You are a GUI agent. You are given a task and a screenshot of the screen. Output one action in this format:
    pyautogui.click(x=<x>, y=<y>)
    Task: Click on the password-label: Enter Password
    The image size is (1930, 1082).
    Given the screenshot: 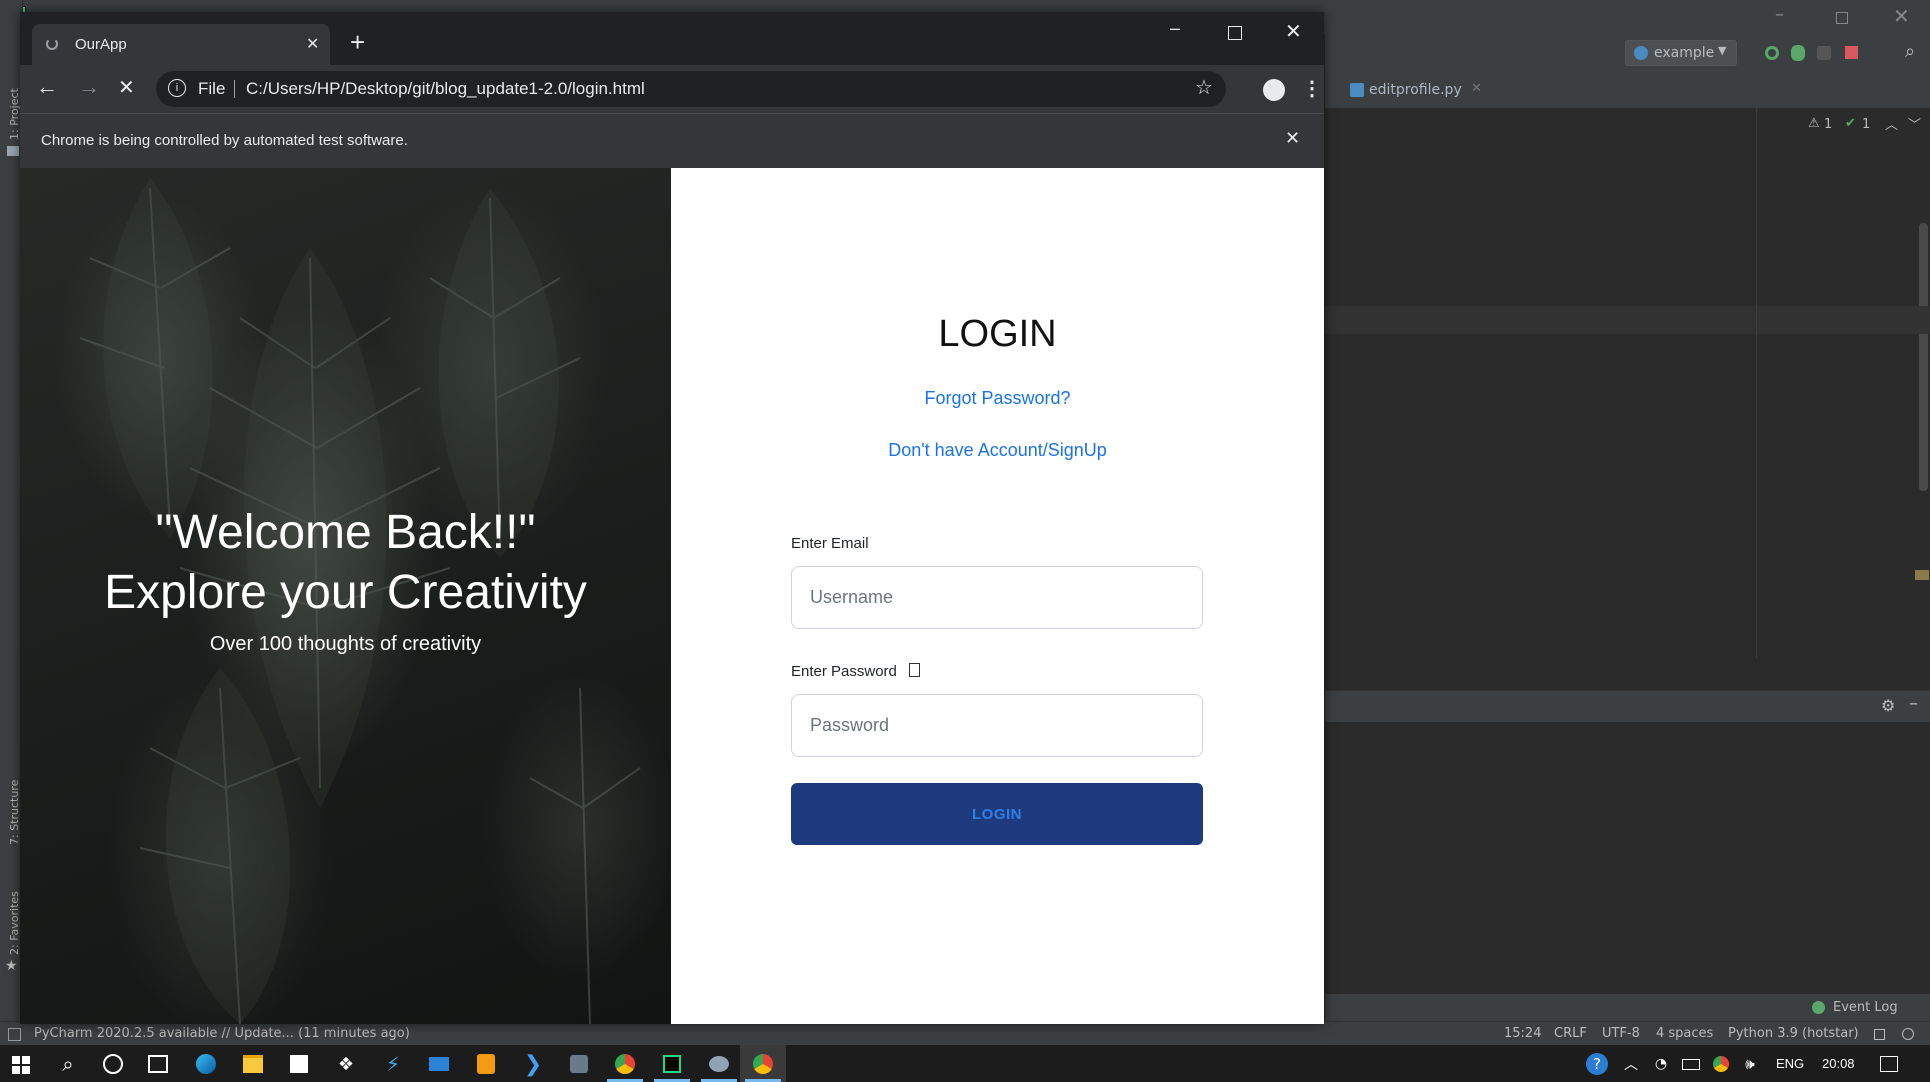 What is the action you would take?
    pyautogui.click(x=844, y=671)
    